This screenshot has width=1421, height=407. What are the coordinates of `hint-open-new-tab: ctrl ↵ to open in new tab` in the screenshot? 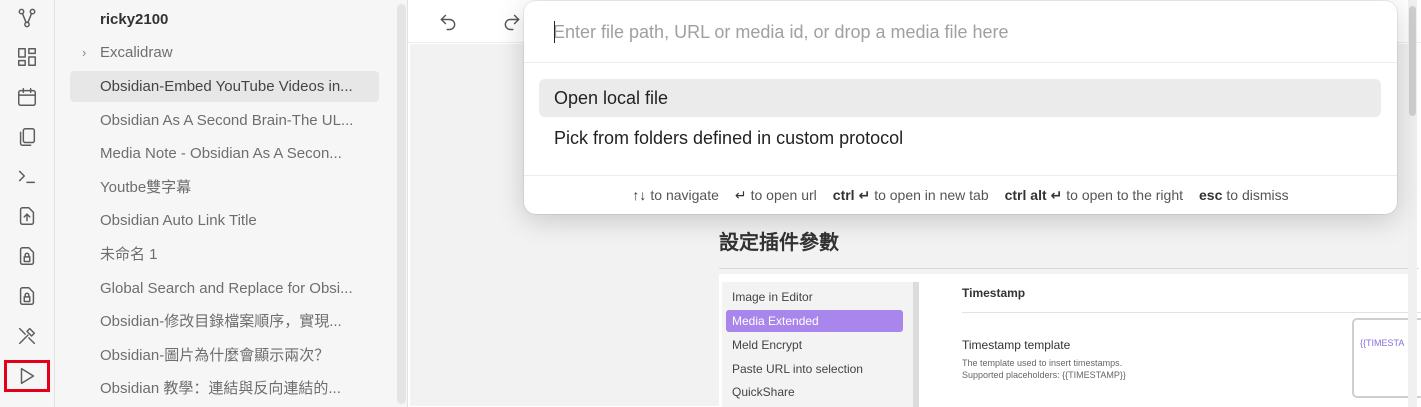 It's located at (910, 194).